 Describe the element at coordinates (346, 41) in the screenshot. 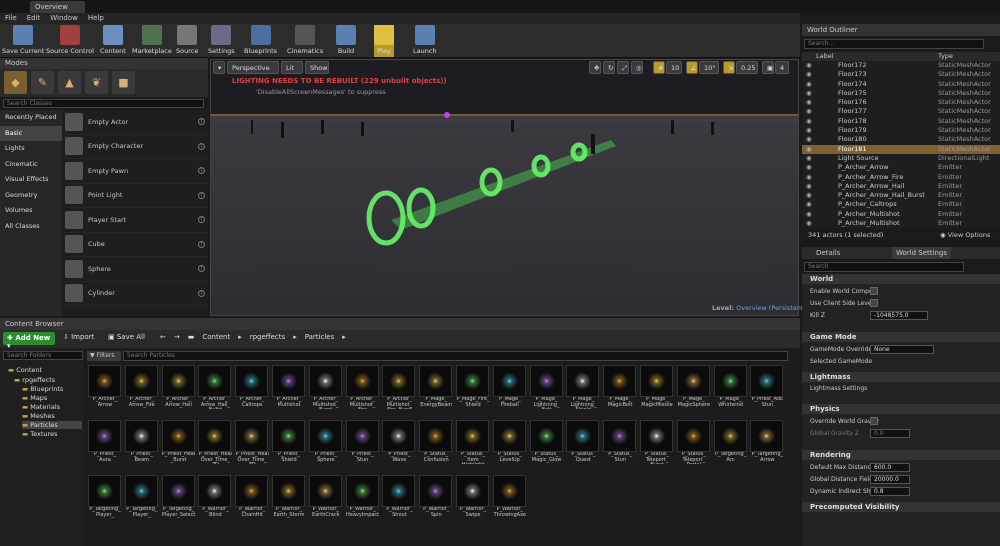

I see `toolbar-build-button: Build` at that location.